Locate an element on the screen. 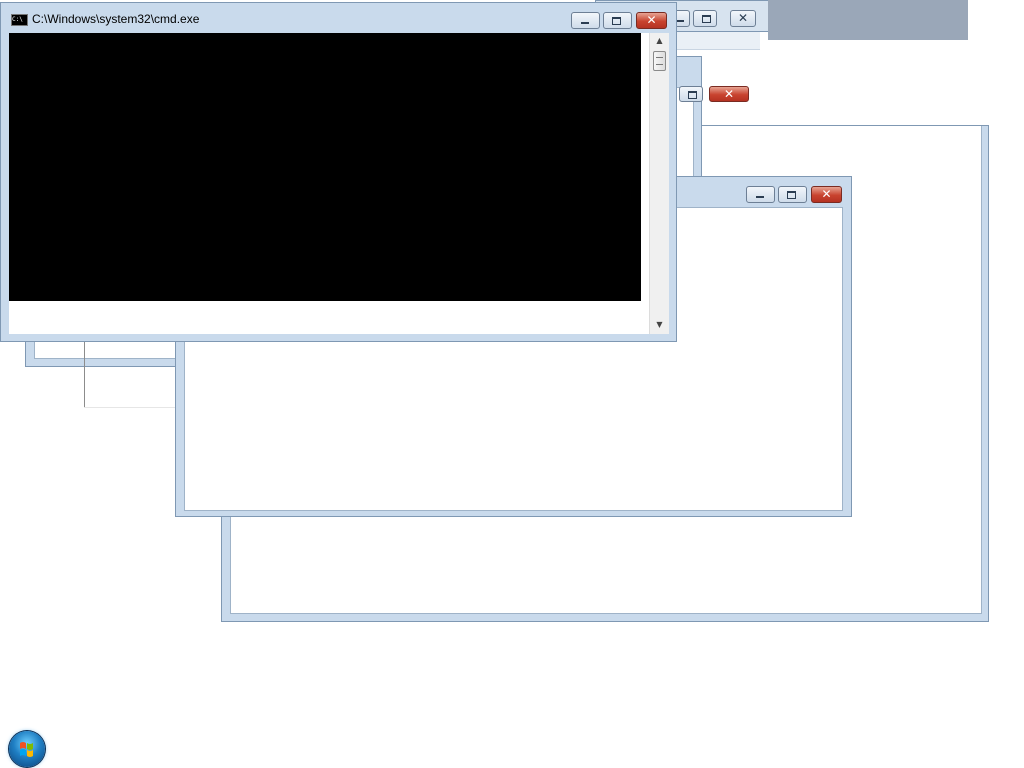  scroll-down-arrow-icon: ▼ is located at coordinates (659, 325).